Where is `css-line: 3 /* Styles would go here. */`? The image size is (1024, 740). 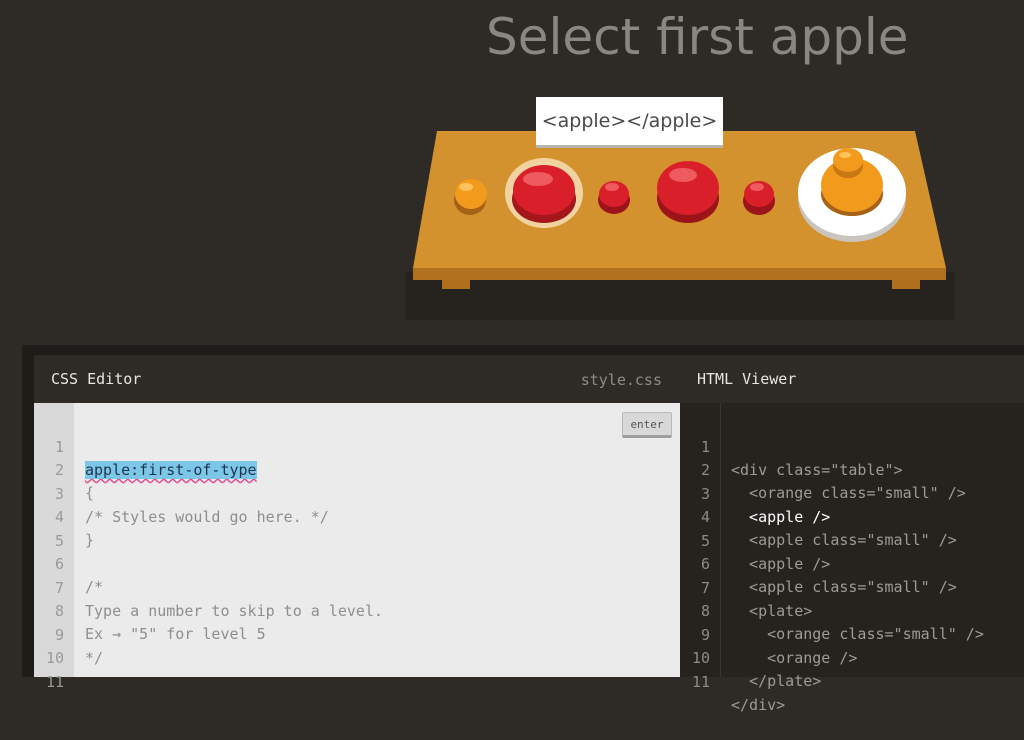
css-line: 3 /* Styles would go here. */ is located at coordinates (357, 493).